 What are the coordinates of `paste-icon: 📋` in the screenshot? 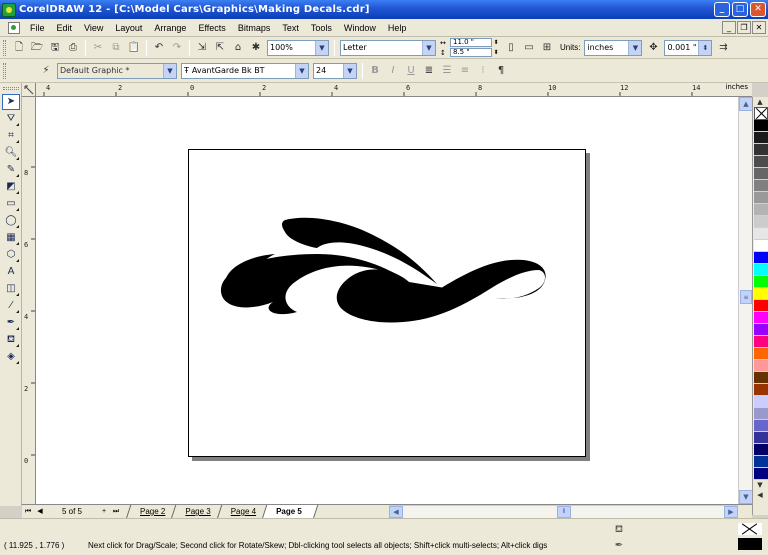 It's located at (134, 48).